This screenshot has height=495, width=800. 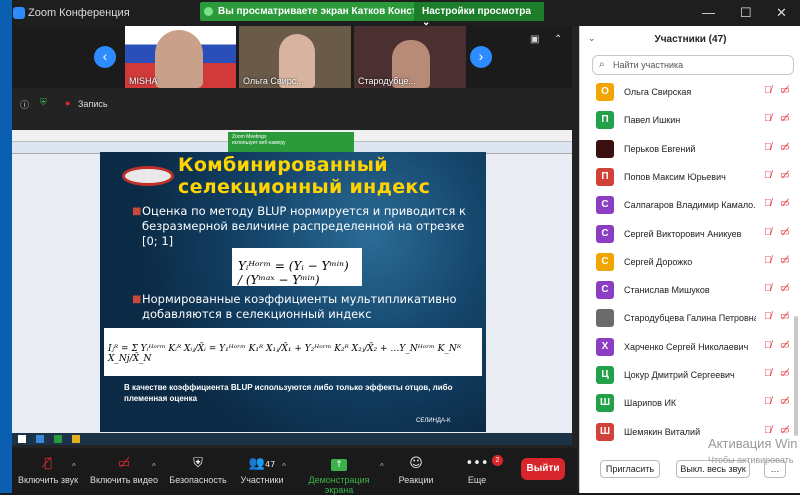 I want to click on participants-caret: ^, so click(x=284, y=466).